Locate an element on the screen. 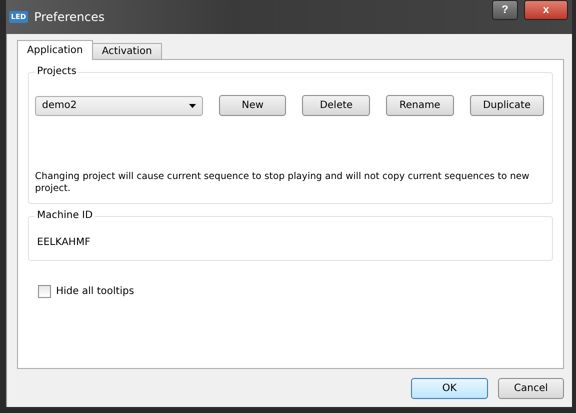  project-button: Rename is located at coordinates (420, 105).